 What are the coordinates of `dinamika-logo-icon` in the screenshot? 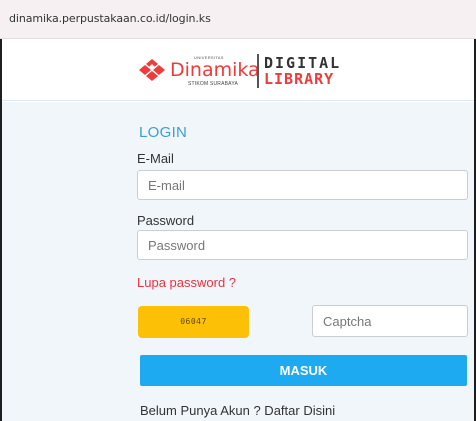 It's located at (152, 70).